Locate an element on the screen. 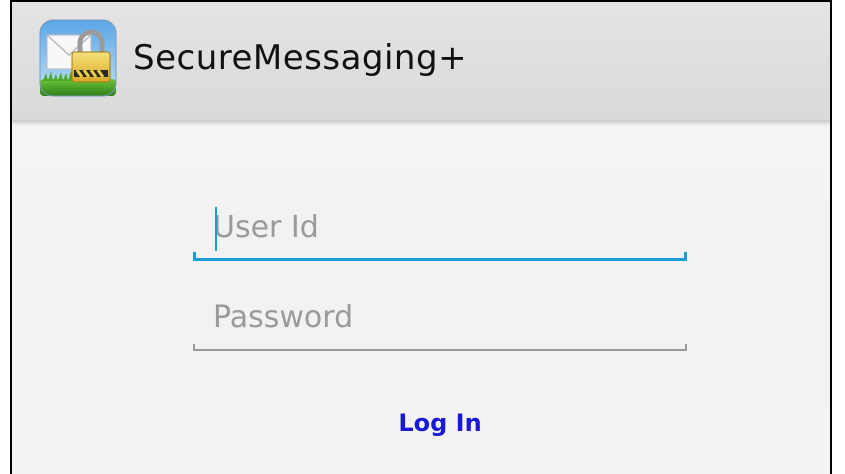 The height and width of the screenshot is (474, 845). envelope-lock-icon is located at coordinates (78, 58).